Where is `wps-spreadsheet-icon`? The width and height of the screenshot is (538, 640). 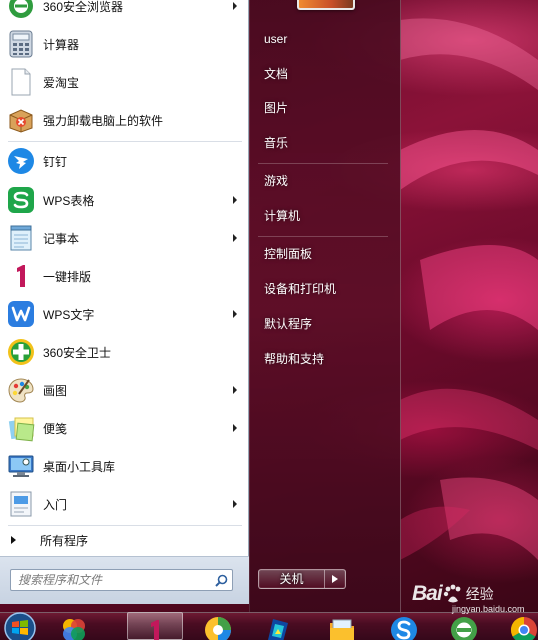 wps-spreadsheet-icon is located at coordinates (21, 200).